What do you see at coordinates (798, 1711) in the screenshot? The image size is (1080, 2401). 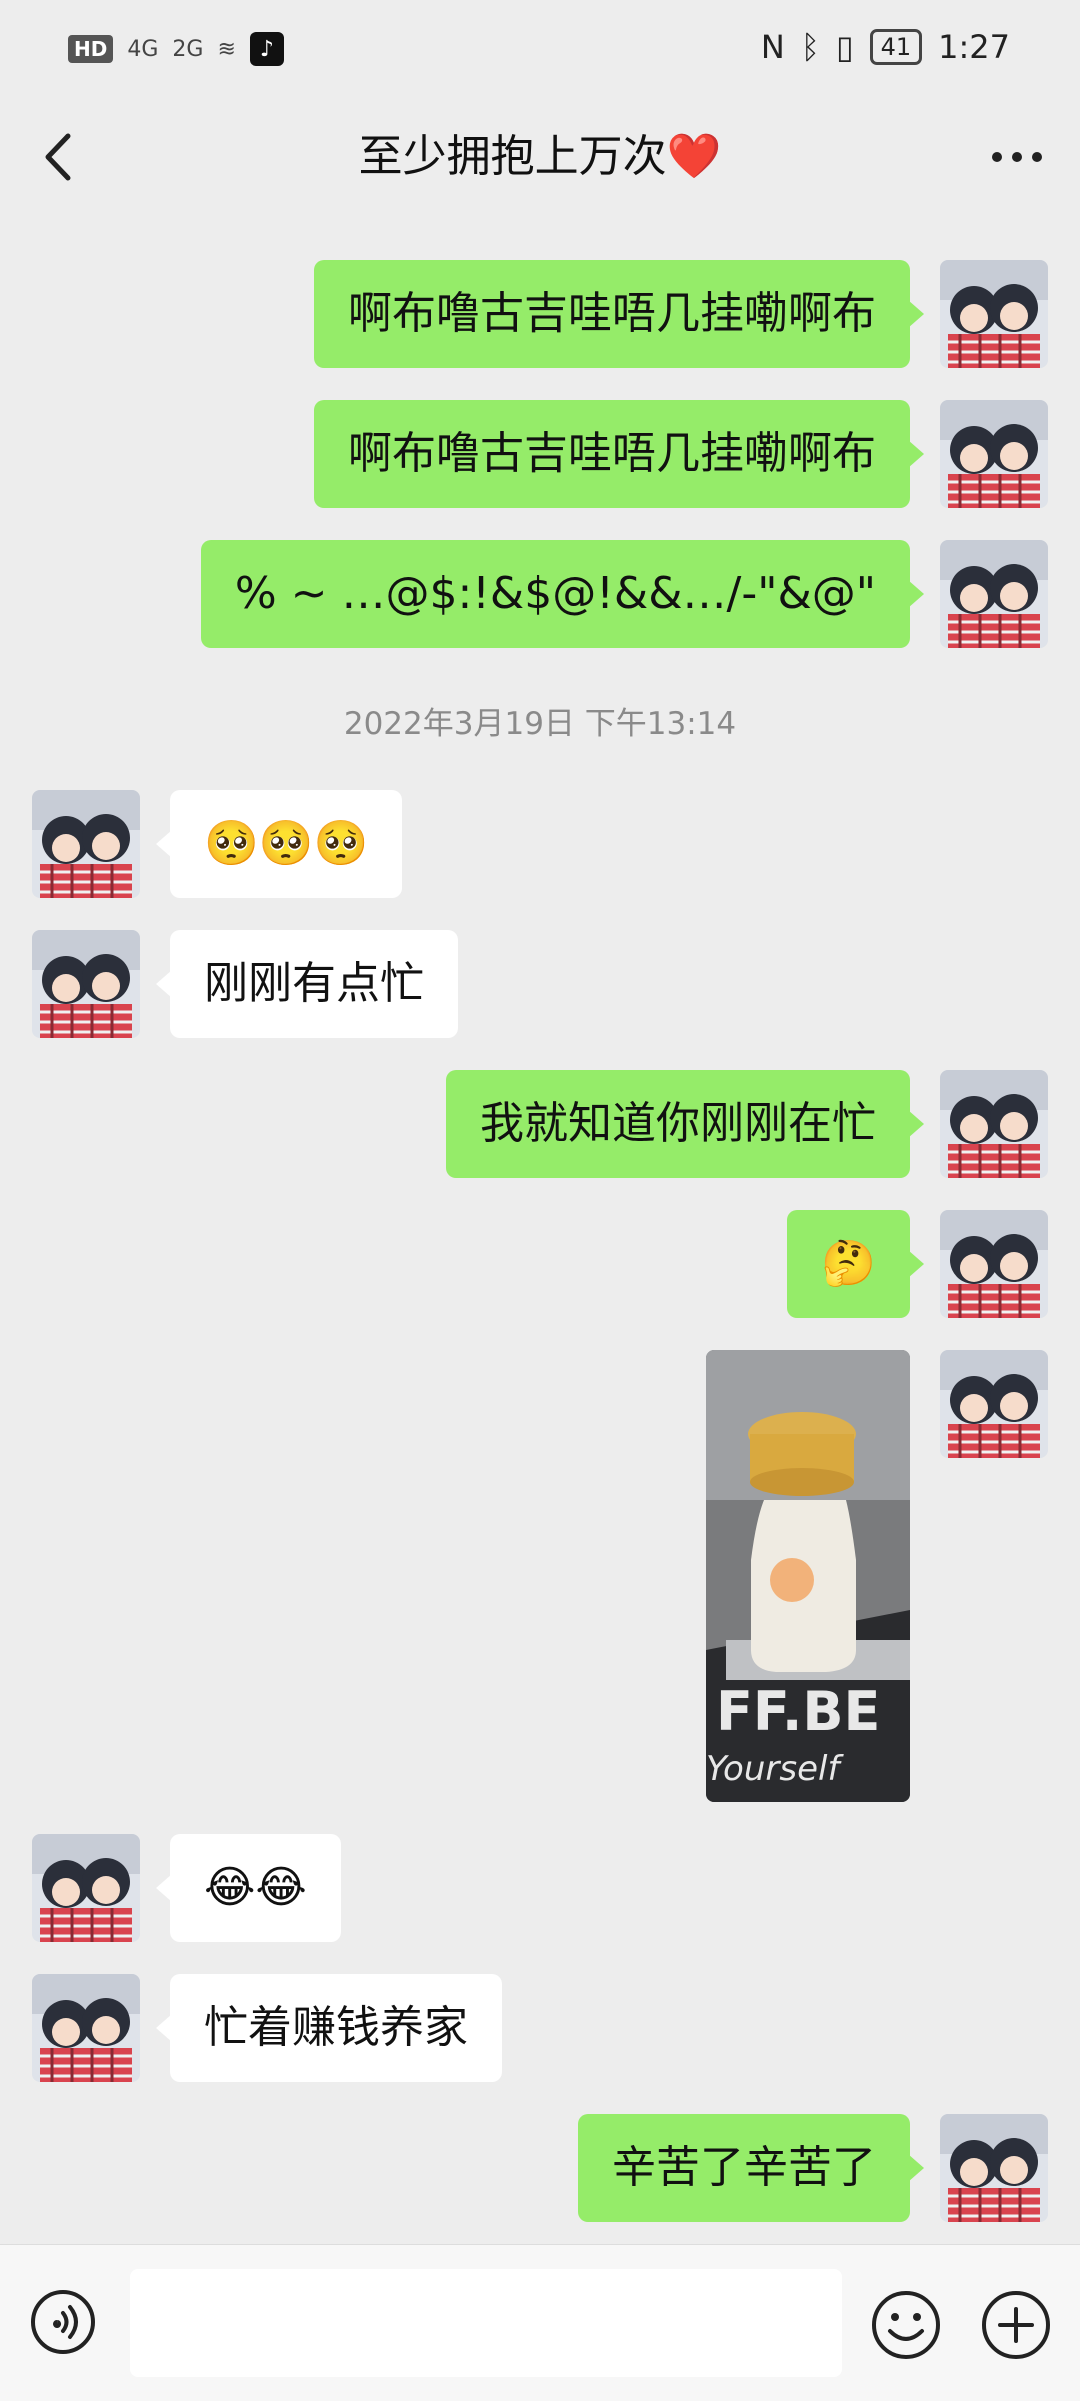 I see `svg-text: FF.BE` at bounding box center [798, 1711].